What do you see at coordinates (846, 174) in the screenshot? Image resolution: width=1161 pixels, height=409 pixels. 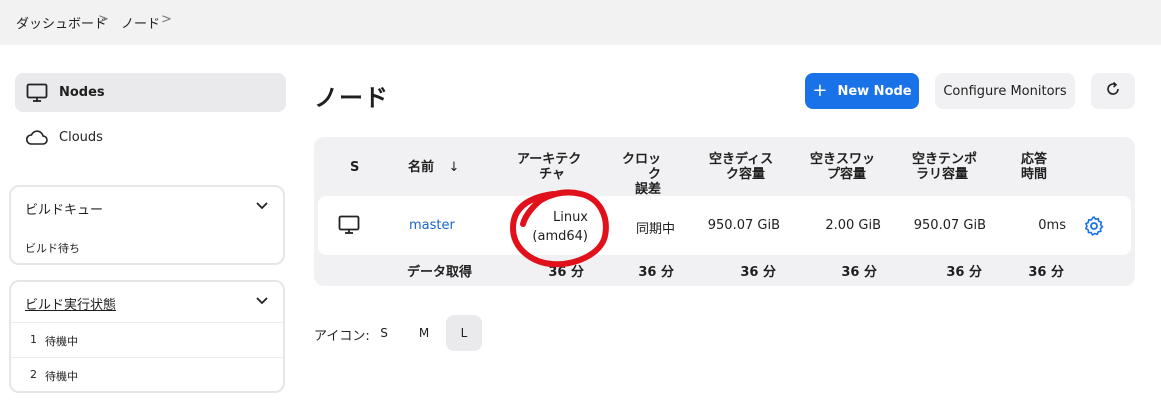 I see `header-line: プ容量` at bounding box center [846, 174].